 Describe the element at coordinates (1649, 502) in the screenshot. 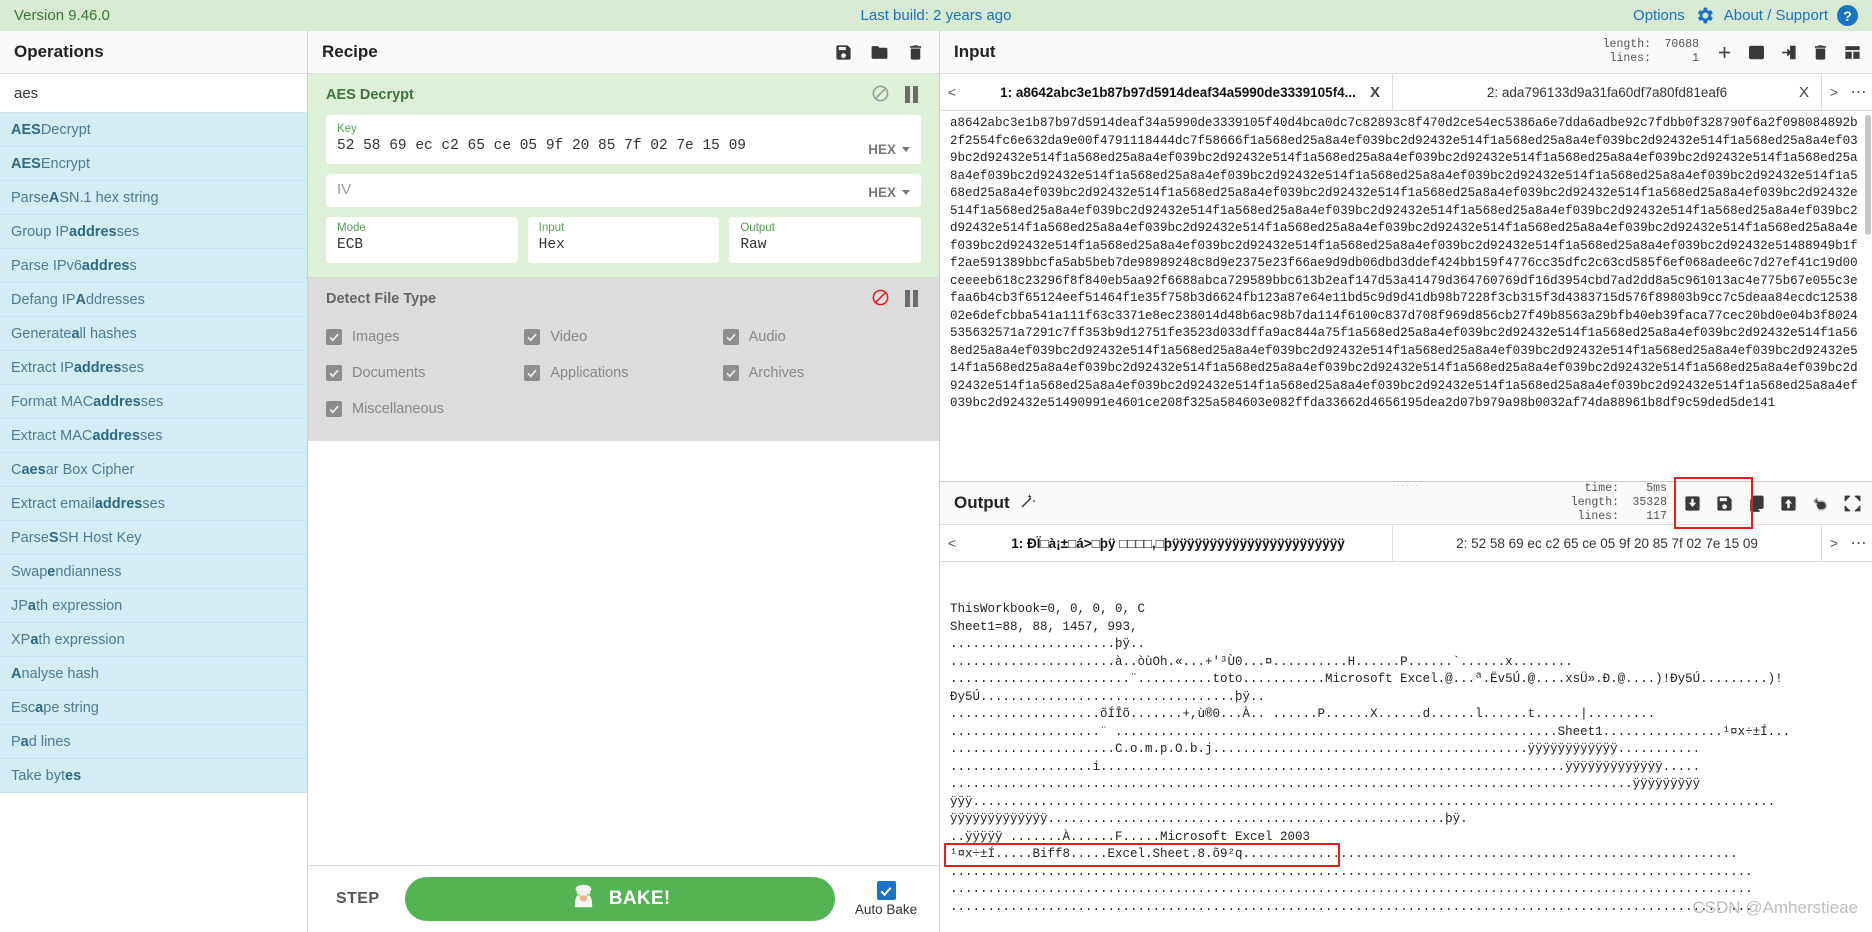

I see `output-length-value: 35328` at that location.